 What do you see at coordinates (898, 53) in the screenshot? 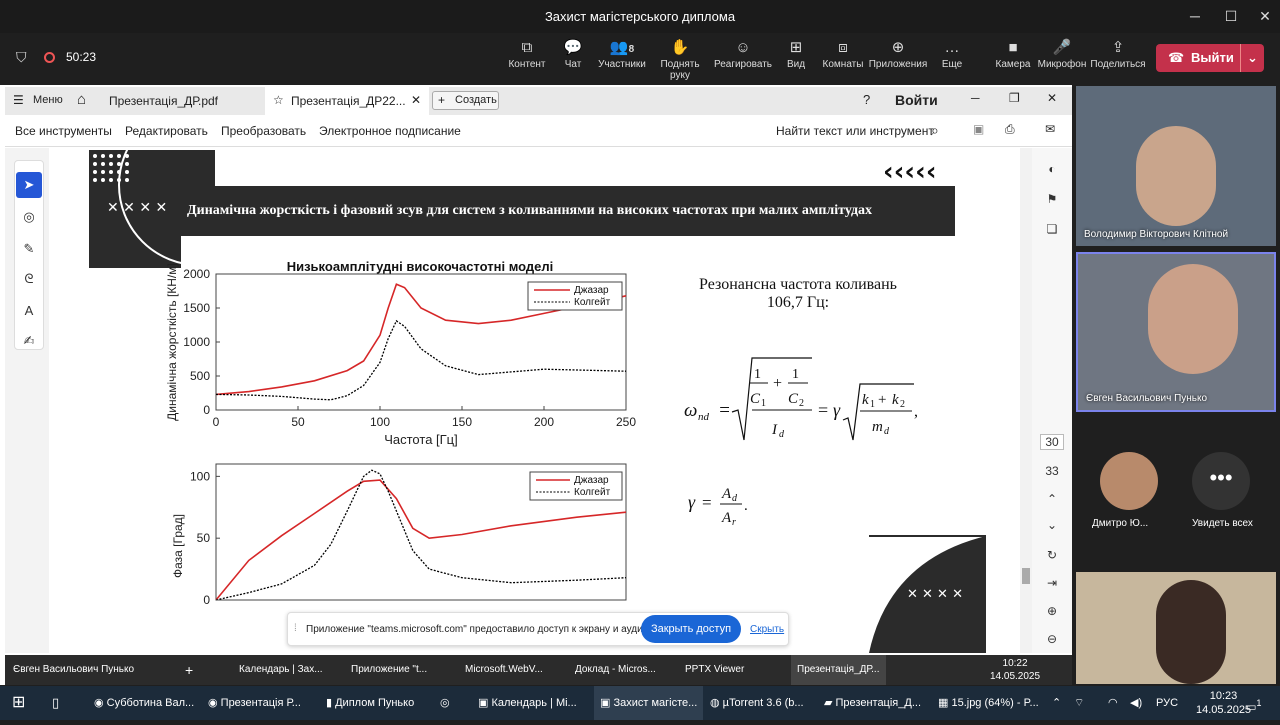
I see `apps-button: ⊕ Приложения` at bounding box center [898, 53].